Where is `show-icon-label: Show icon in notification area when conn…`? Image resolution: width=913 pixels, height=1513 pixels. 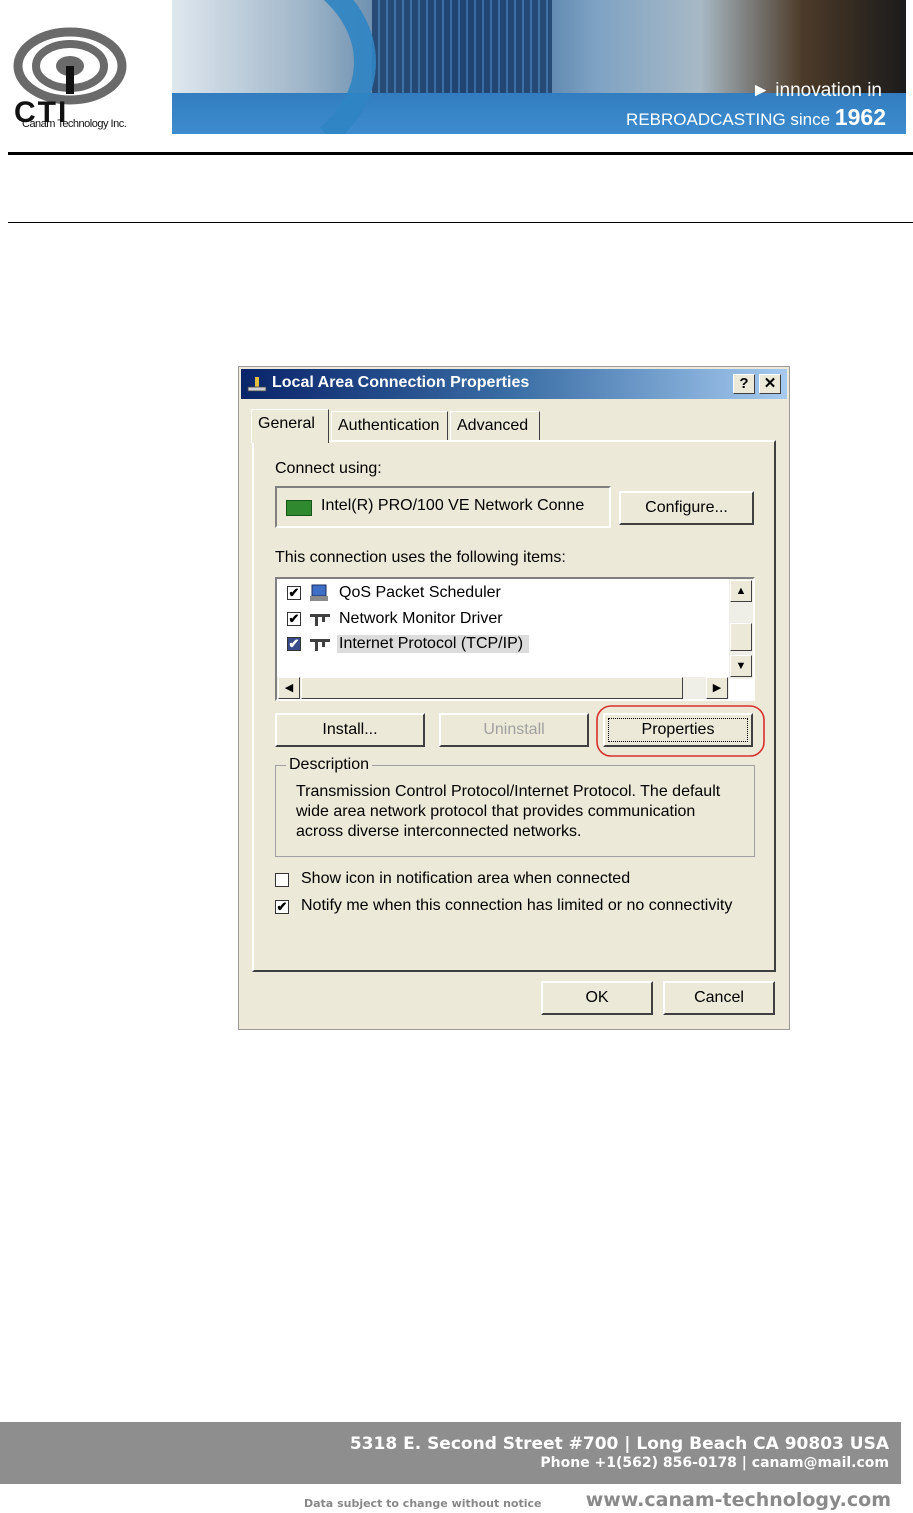 show-icon-label: Show icon in notification area when conn… is located at coordinates (466, 878).